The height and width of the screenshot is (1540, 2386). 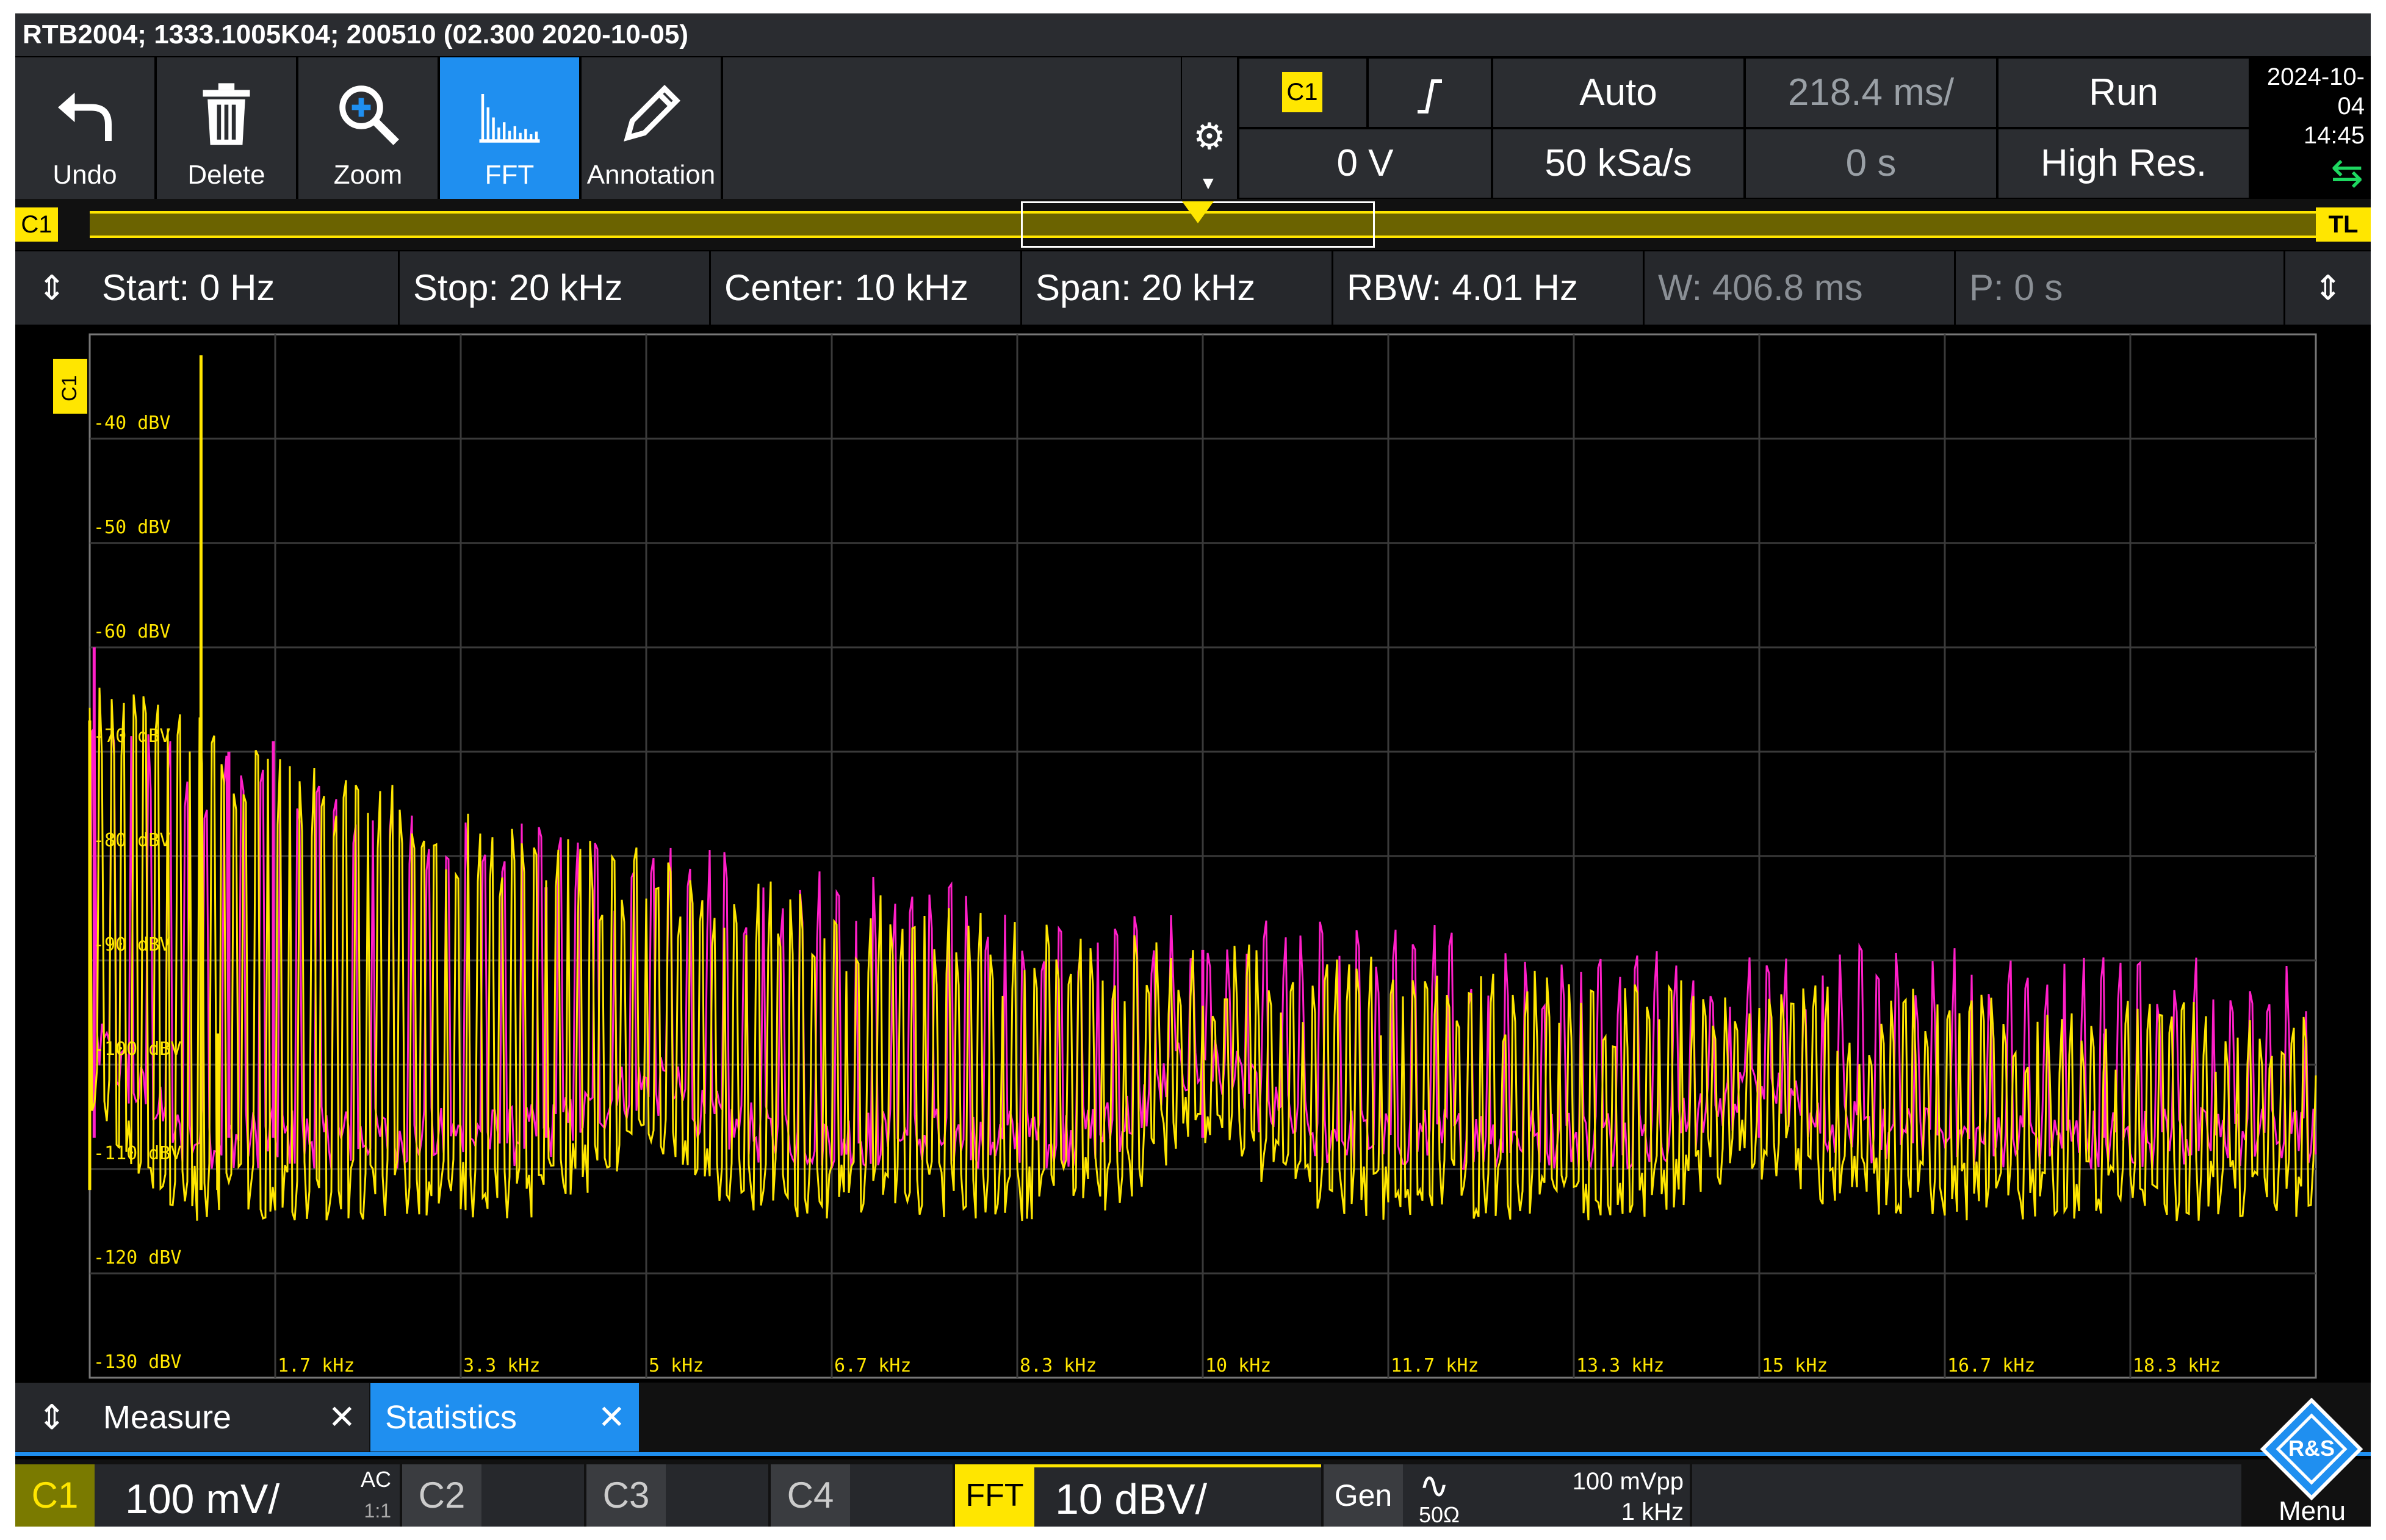 I want to click on generator-tag: Gen, so click(x=1364, y=1495).